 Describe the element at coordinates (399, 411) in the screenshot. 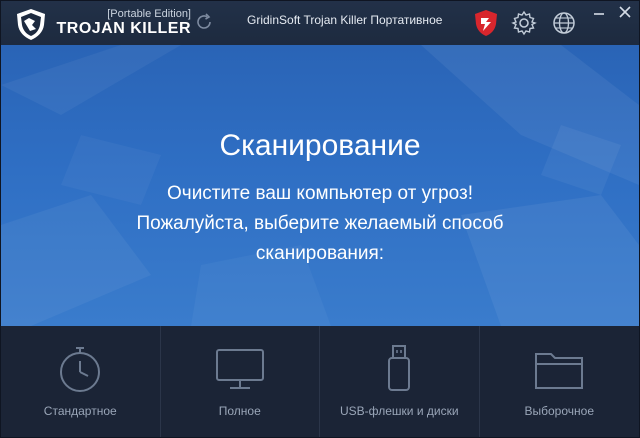

I see `scan-option-label: USB-флешки и диски` at that location.